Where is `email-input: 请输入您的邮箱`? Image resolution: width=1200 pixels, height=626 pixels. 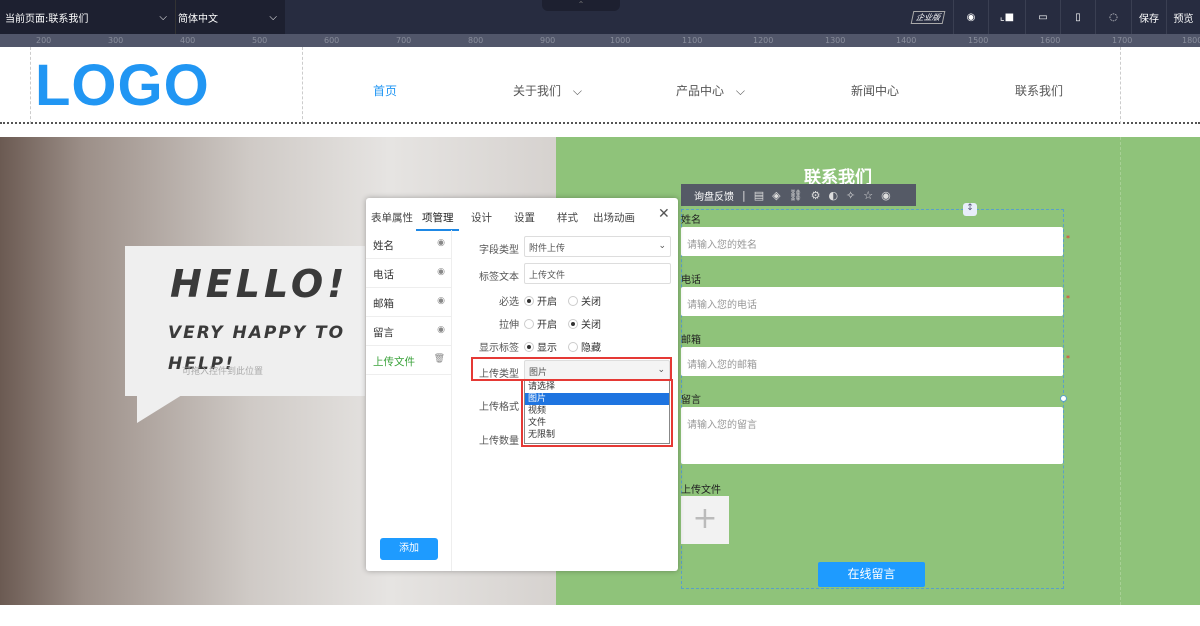
email-input: 请输入您的邮箱 is located at coordinates (872, 361).